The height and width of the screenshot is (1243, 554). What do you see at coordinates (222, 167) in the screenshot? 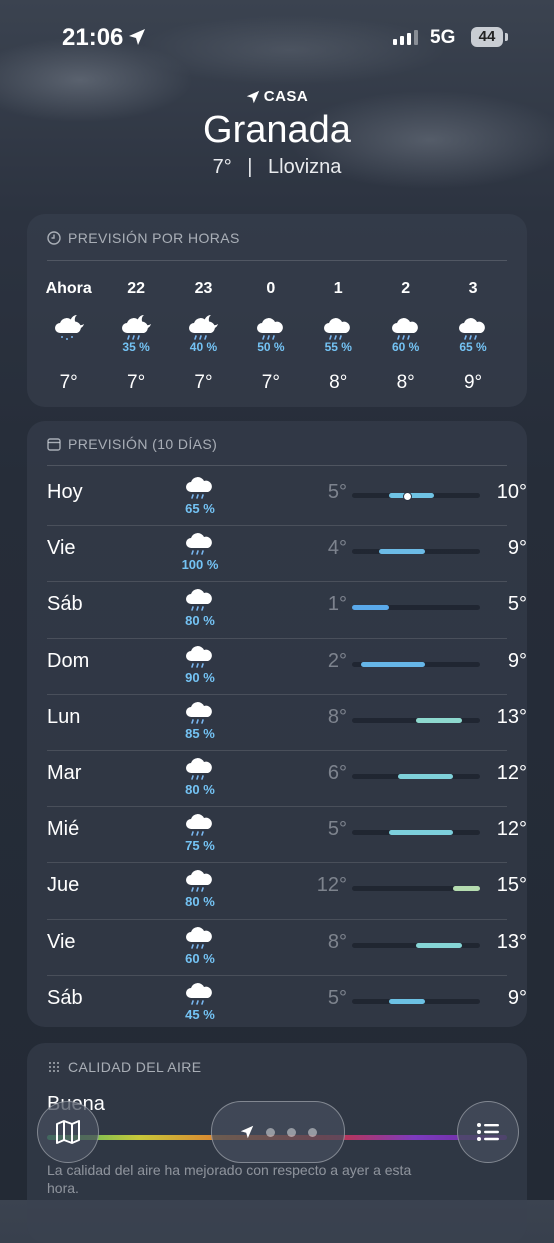
I see `current-temp: 7°` at bounding box center [222, 167].